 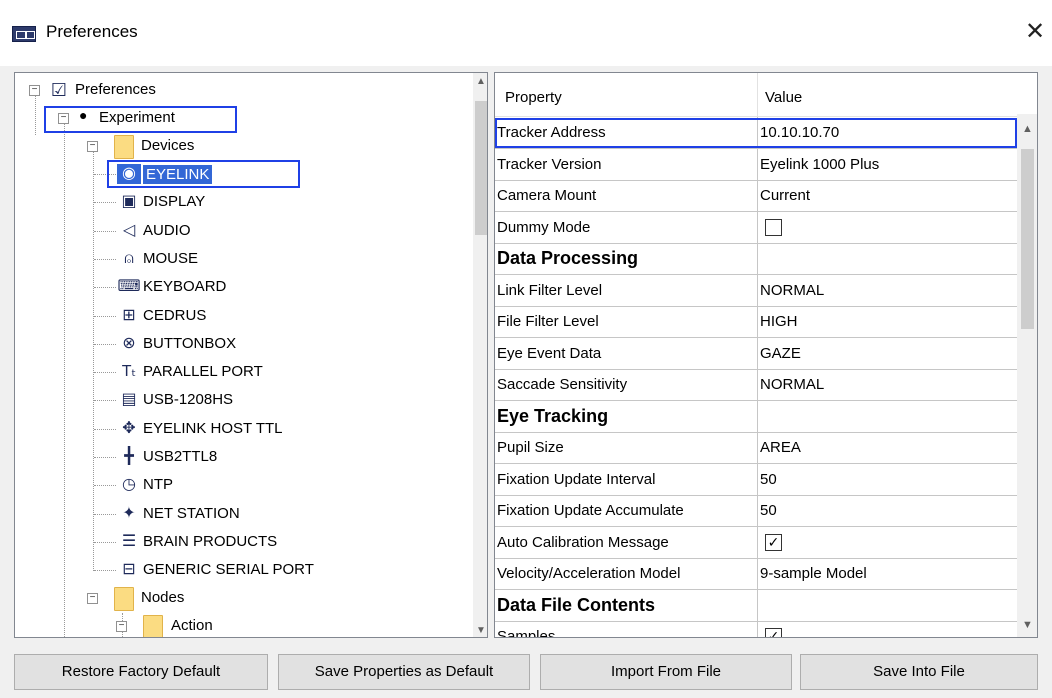 What do you see at coordinates (756, 164) in the screenshot?
I see `property-row: Tracker Version Eyelink 1000 Plus` at bounding box center [756, 164].